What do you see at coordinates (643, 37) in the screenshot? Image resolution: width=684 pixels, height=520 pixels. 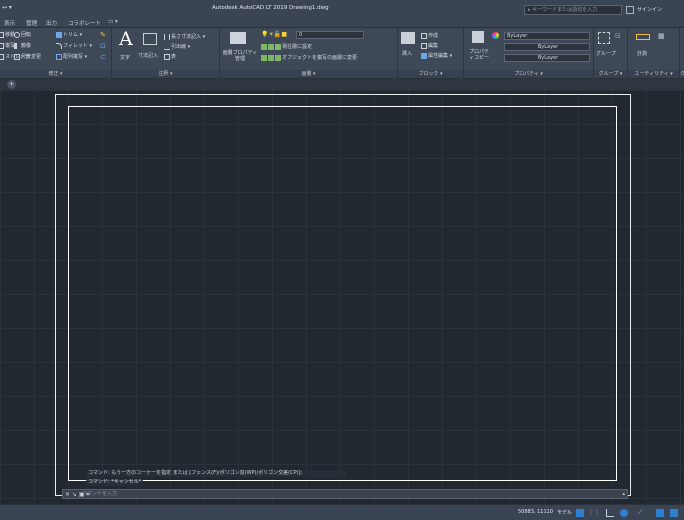 I see `measure-icon` at bounding box center [643, 37].